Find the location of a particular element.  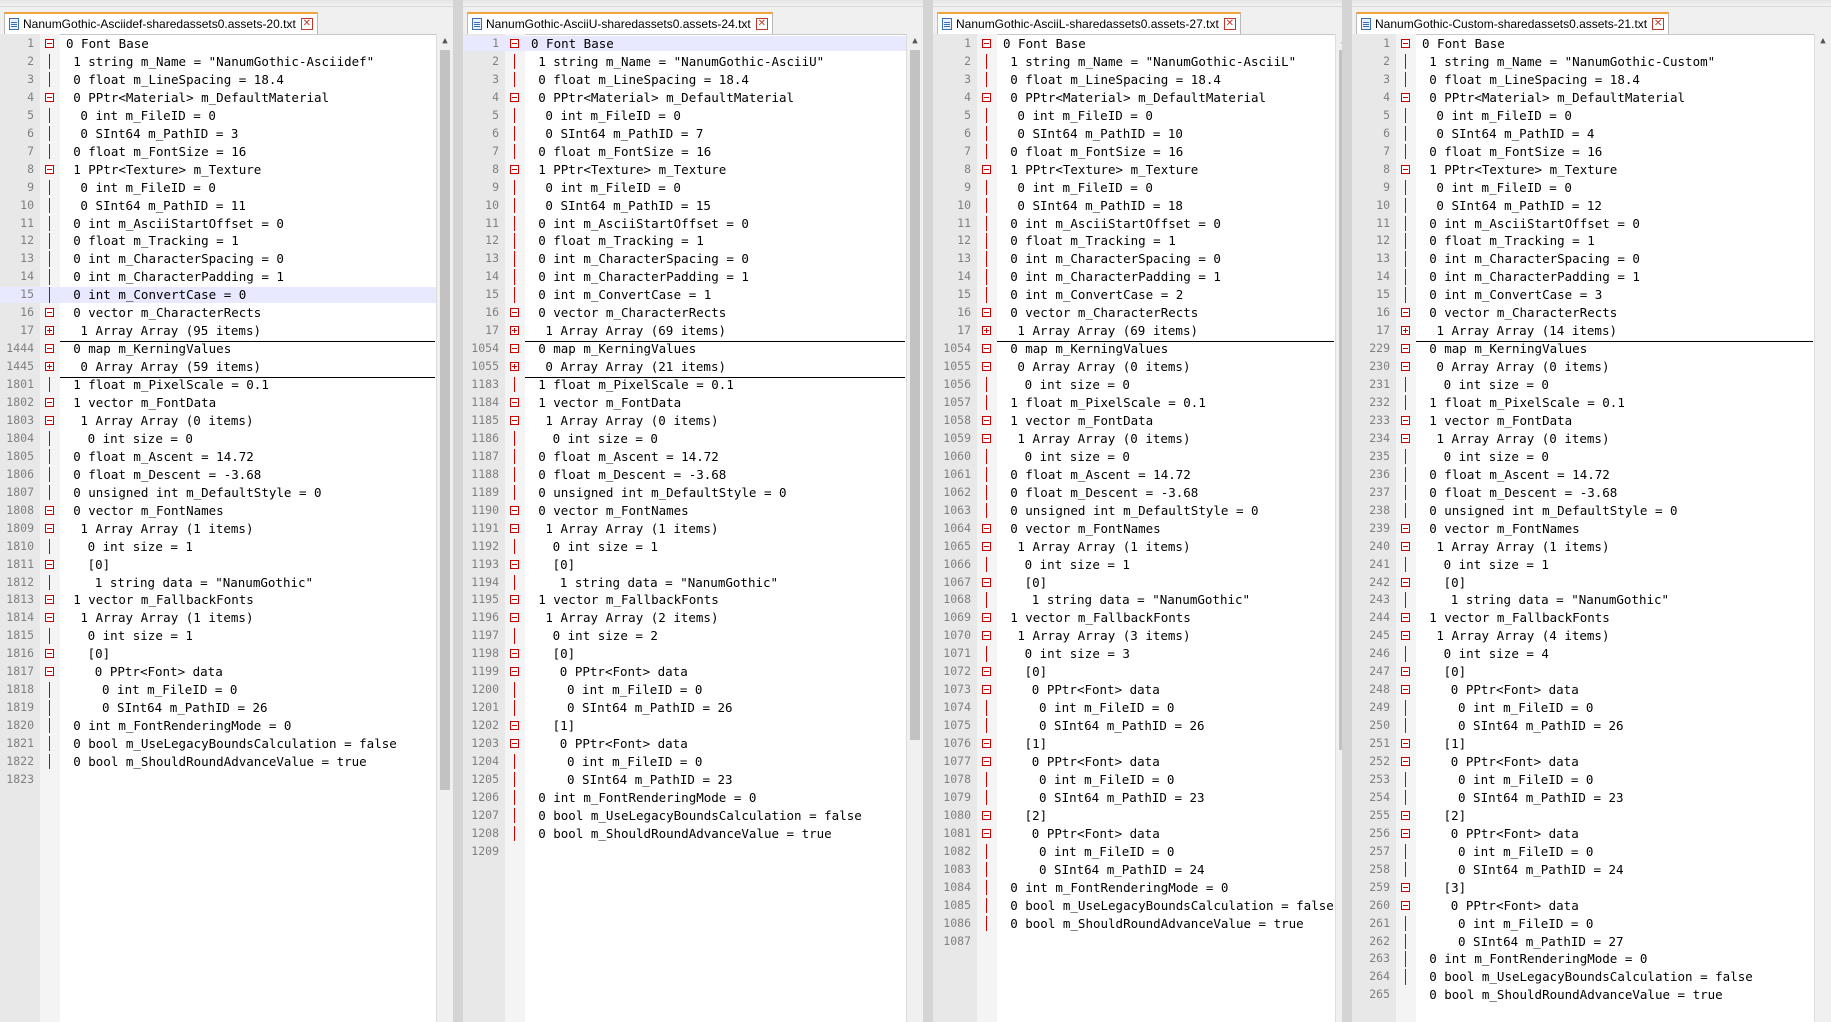

code-line: 1184 1 vector m_FontData is located at coordinates (693, 402).